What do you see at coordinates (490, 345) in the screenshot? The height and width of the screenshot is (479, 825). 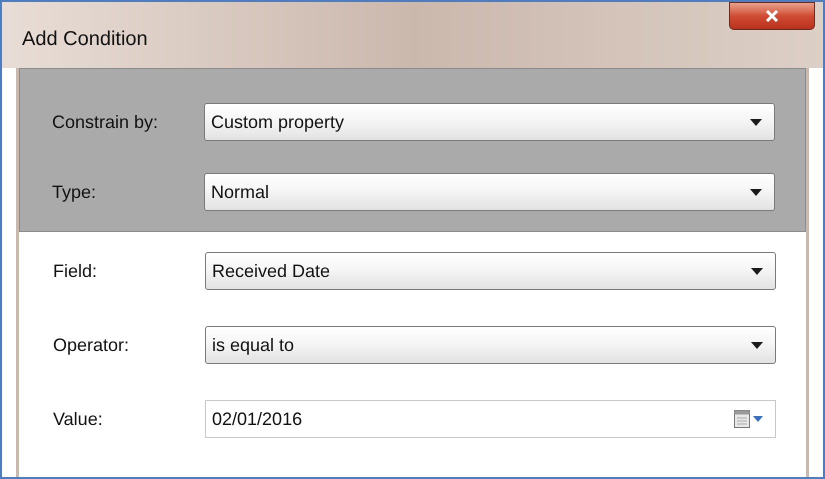 I see `dropdown: is equal to` at bounding box center [490, 345].